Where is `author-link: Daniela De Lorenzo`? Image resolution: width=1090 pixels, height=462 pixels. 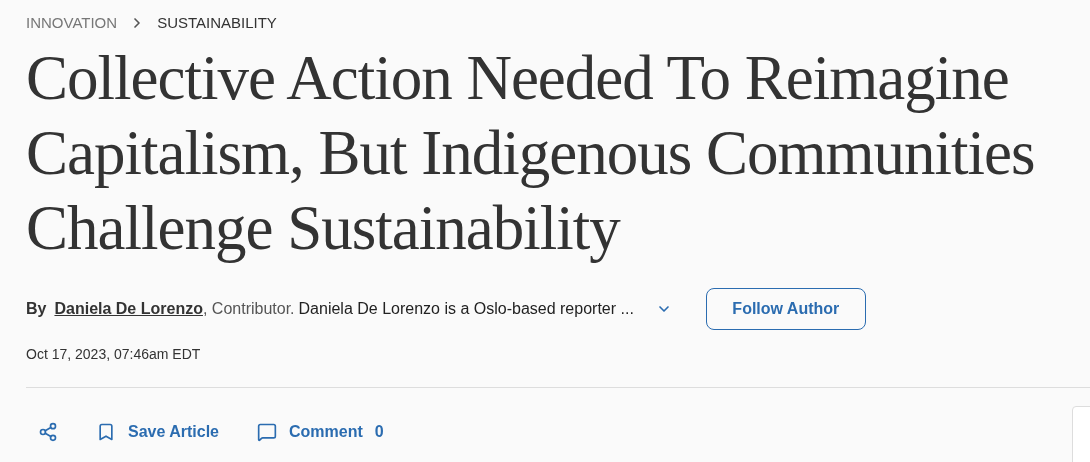
author-link: Daniela De Lorenzo is located at coordinates (128, 308).